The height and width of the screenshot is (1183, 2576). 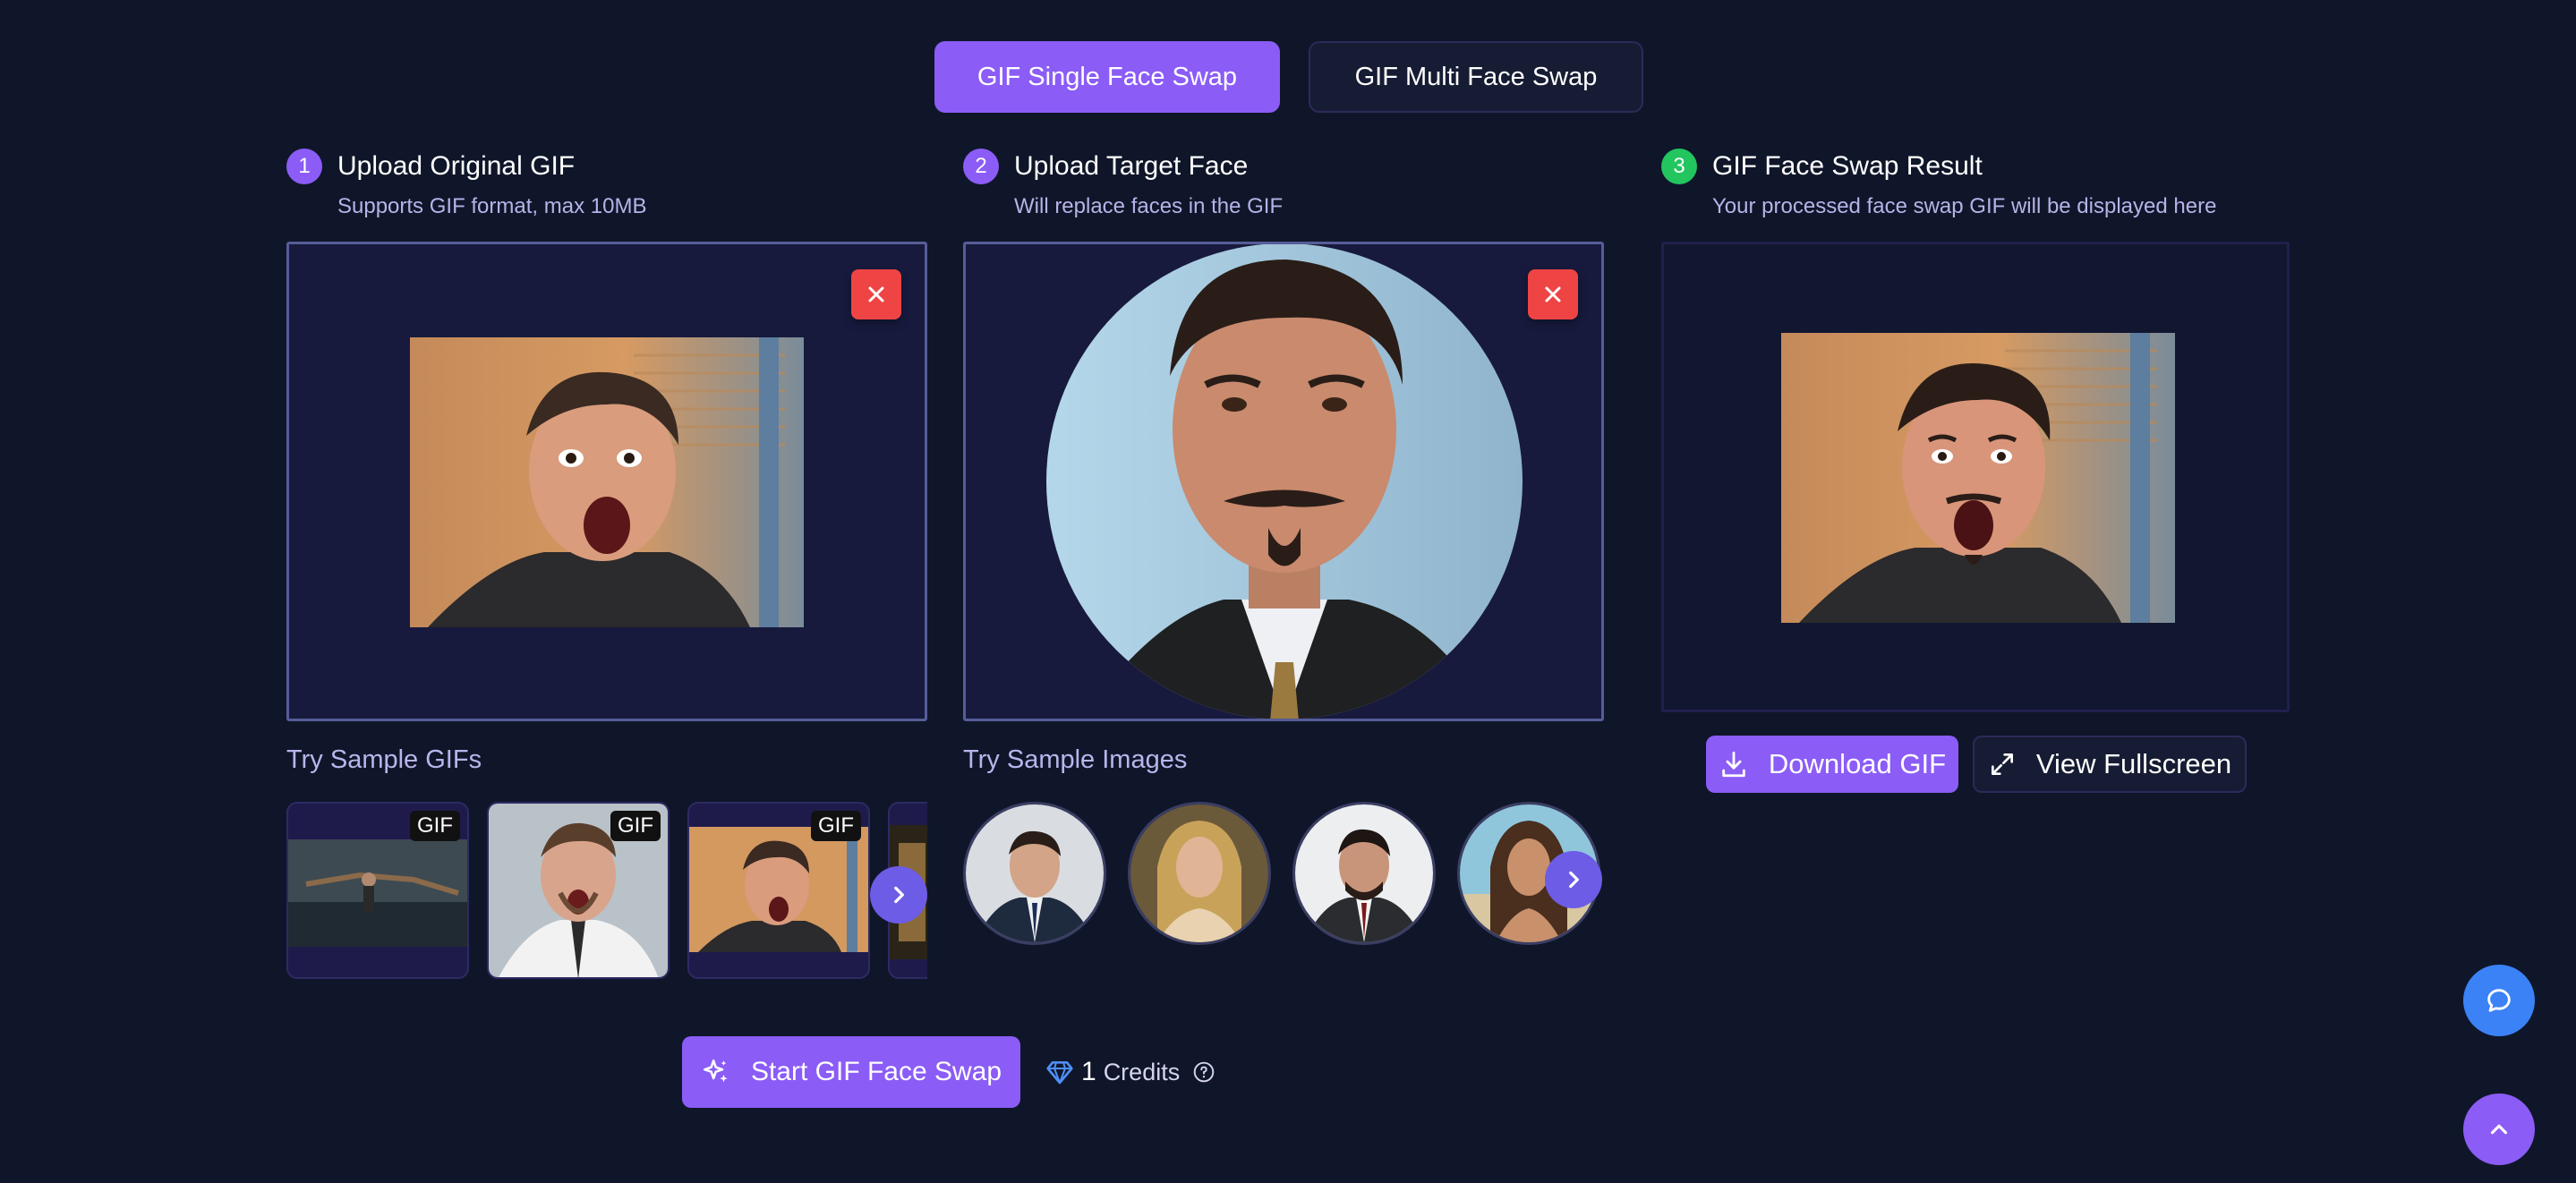 What do you see at coordinates (1142, 1071) in the screenshot?
I see `credits-label: Credits` at bounding box center [1142, 1071].